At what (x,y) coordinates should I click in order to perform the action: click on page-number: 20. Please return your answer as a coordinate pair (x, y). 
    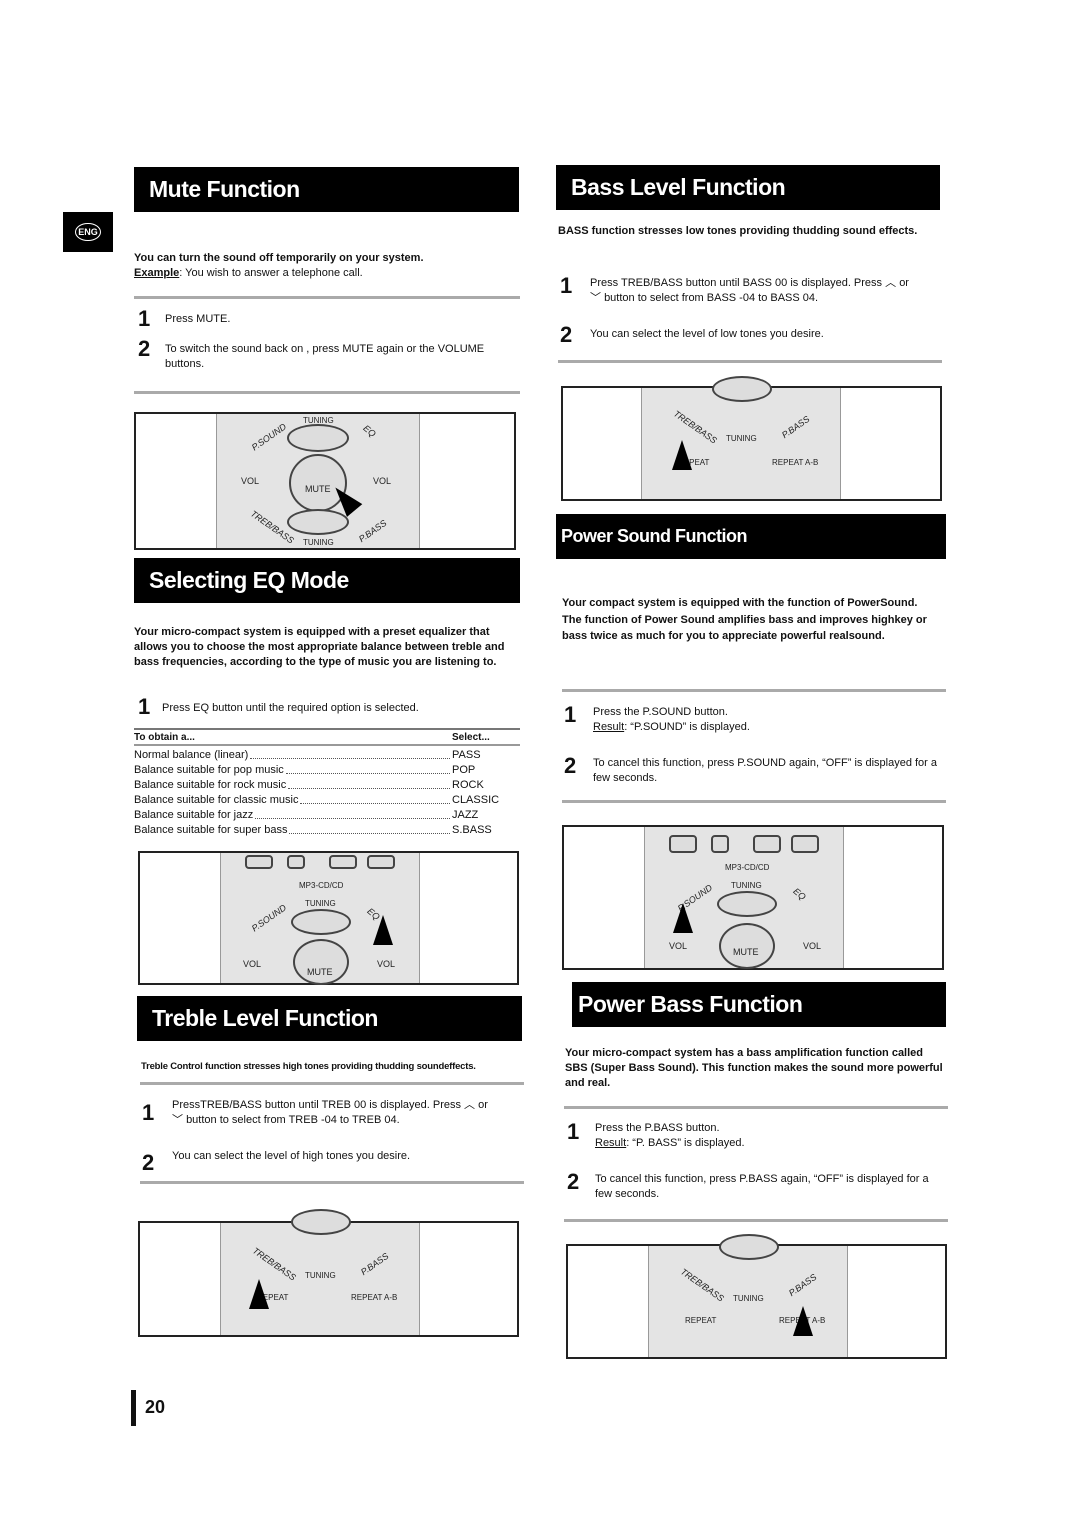
    Looking at the image, I should click on (155, 1407).